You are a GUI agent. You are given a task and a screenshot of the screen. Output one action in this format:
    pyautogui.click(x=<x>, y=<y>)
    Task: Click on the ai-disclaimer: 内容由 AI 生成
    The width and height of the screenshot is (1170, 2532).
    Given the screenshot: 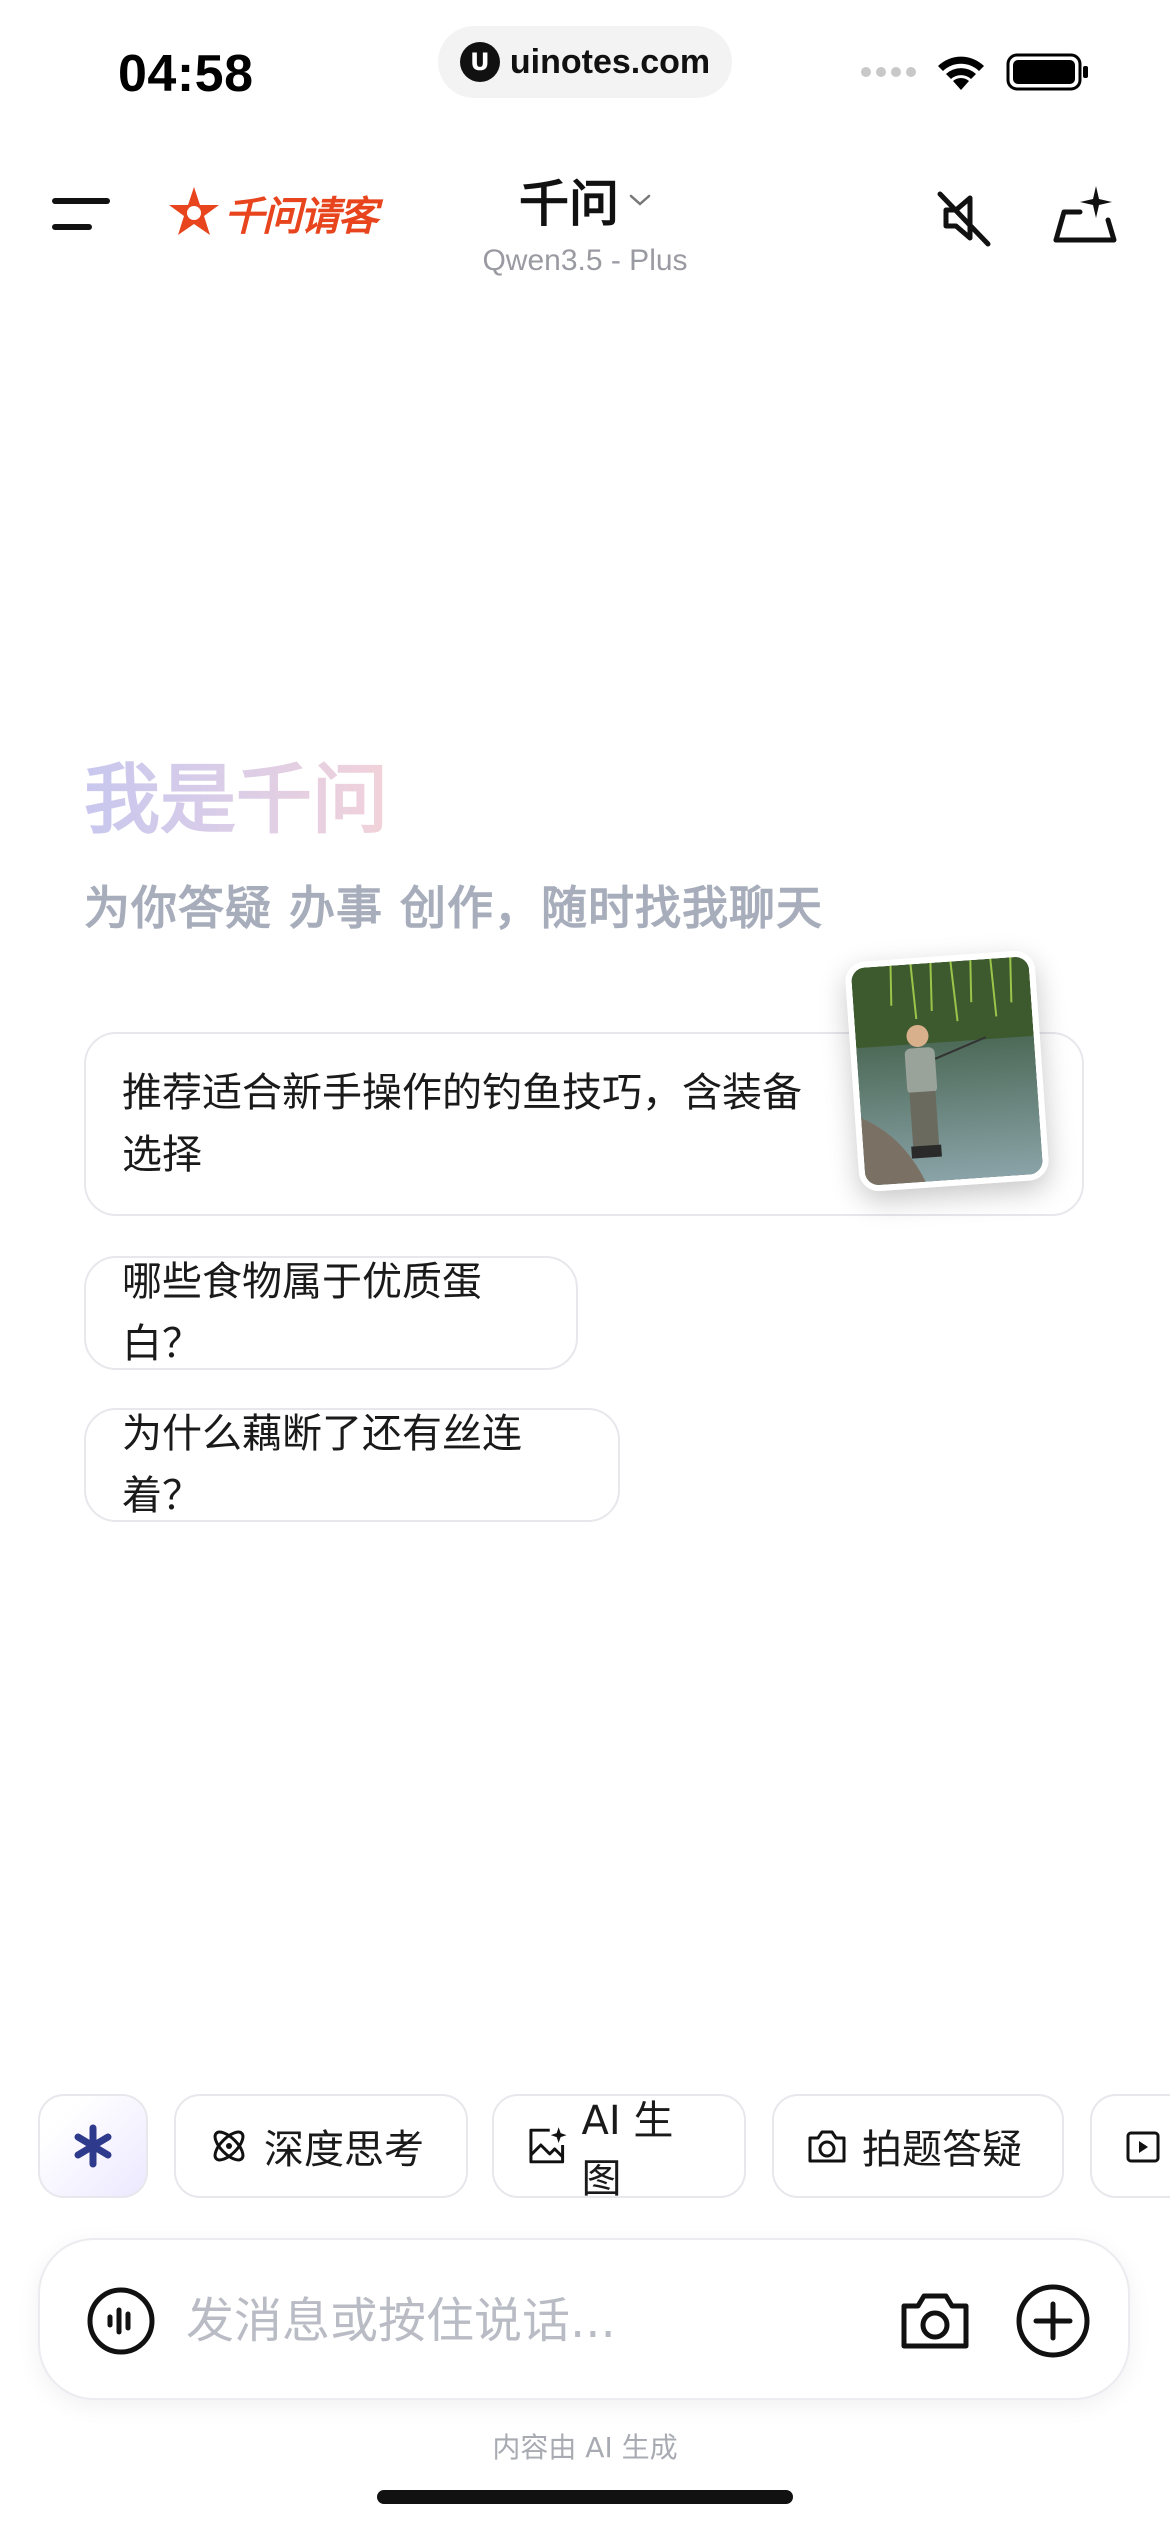 What is the action you would take?
    pyautogui.click(x=585, y=2447)
    